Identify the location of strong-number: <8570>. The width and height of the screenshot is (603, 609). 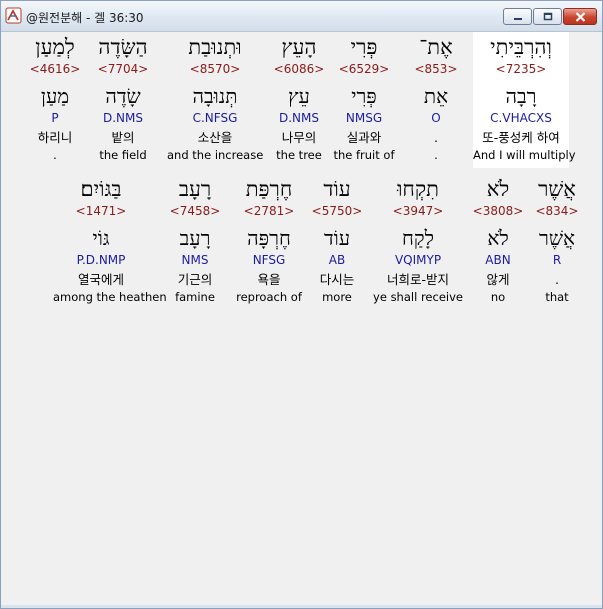
(215, 69).